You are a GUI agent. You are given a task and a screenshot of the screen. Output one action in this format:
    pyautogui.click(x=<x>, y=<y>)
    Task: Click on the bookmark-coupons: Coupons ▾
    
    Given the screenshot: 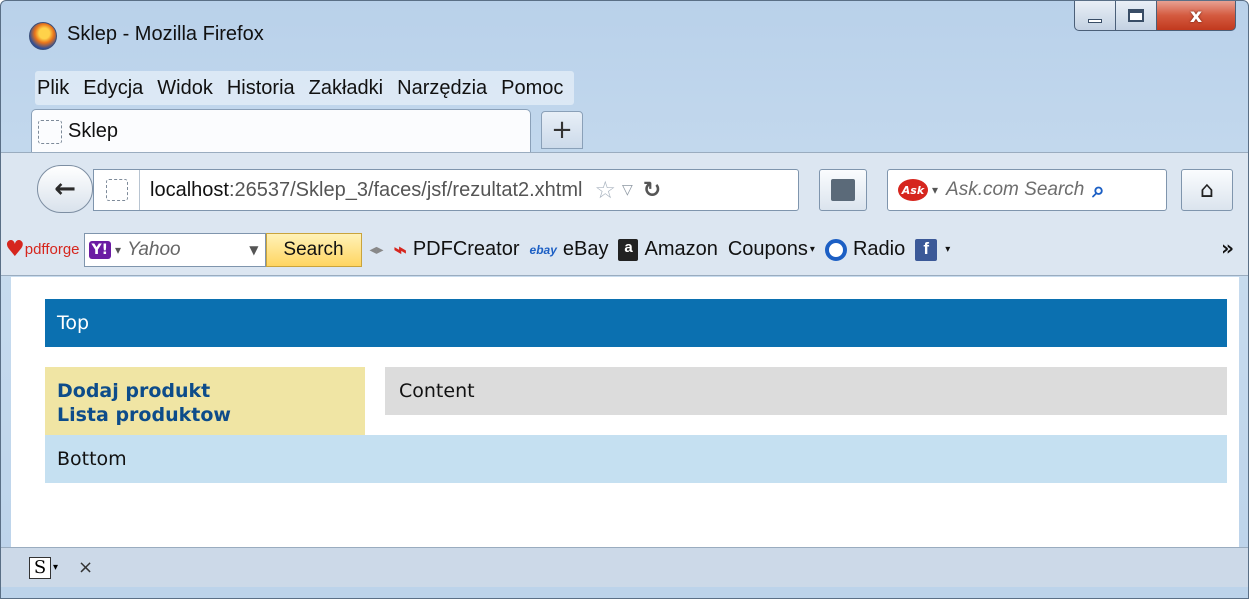 What is the action you would take?
    pyautogui.click(x=771, y=249)
    